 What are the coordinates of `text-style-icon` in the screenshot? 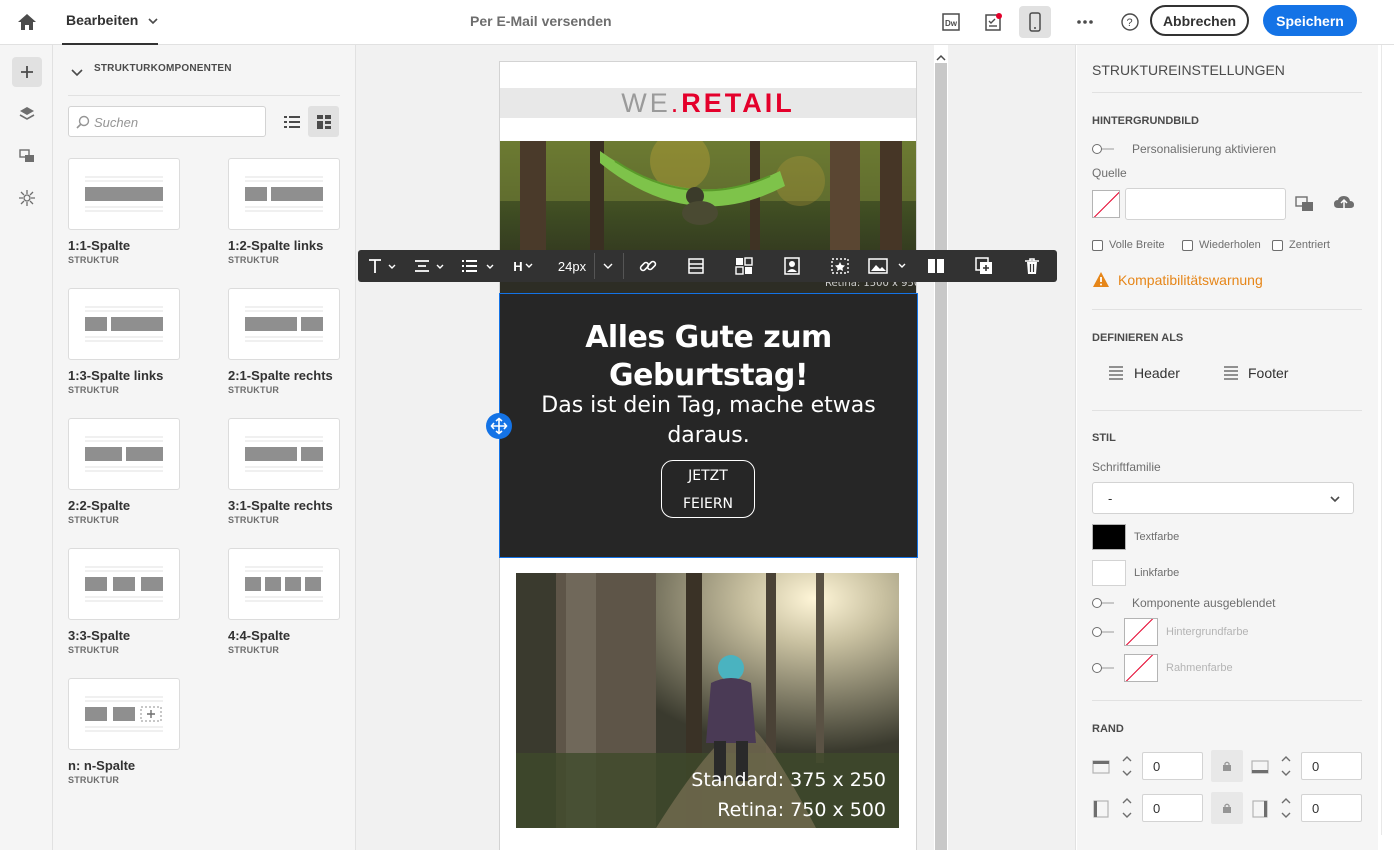 It's located at (383, 266).